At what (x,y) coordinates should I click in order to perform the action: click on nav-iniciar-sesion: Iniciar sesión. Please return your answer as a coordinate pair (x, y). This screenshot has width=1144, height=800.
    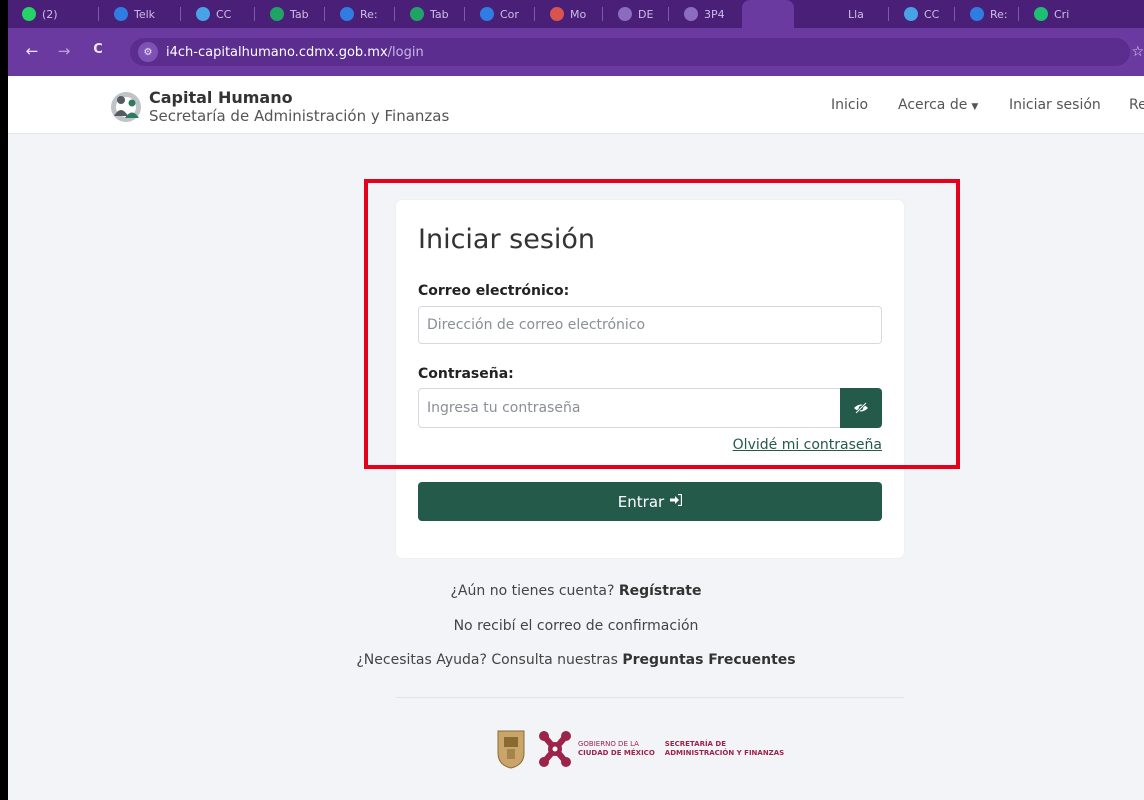
    Looking at the image, I should click on (1055, 105).